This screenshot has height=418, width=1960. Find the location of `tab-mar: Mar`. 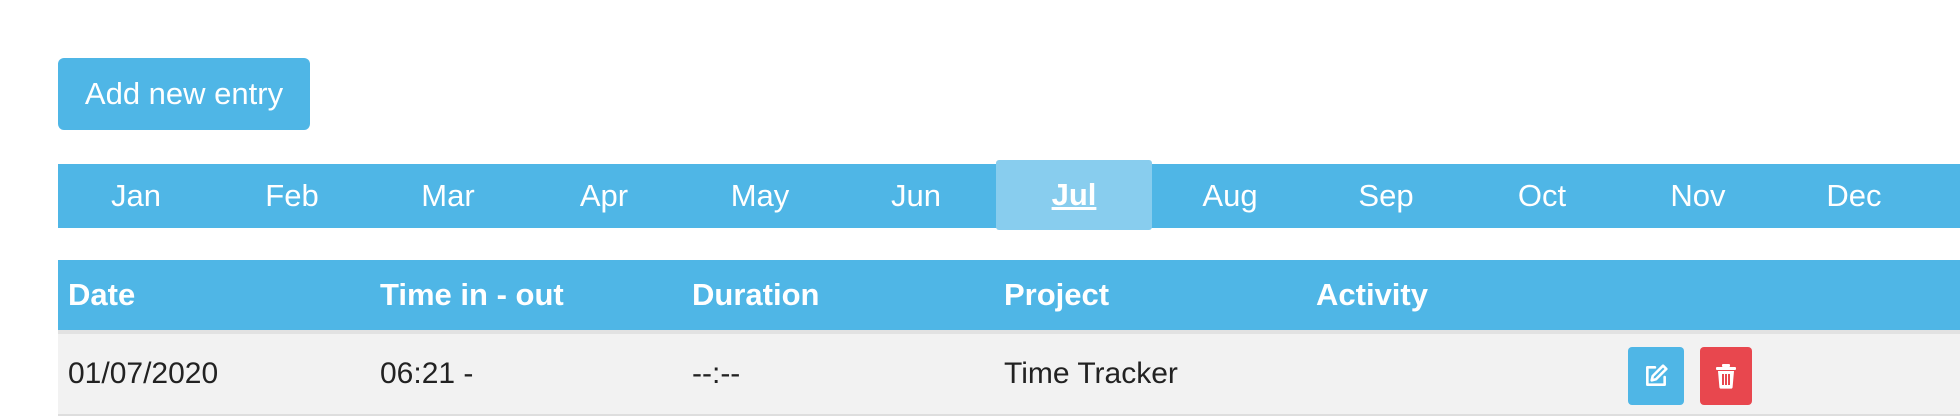

tab-mar: Mar is located at coordinates (448, 196).